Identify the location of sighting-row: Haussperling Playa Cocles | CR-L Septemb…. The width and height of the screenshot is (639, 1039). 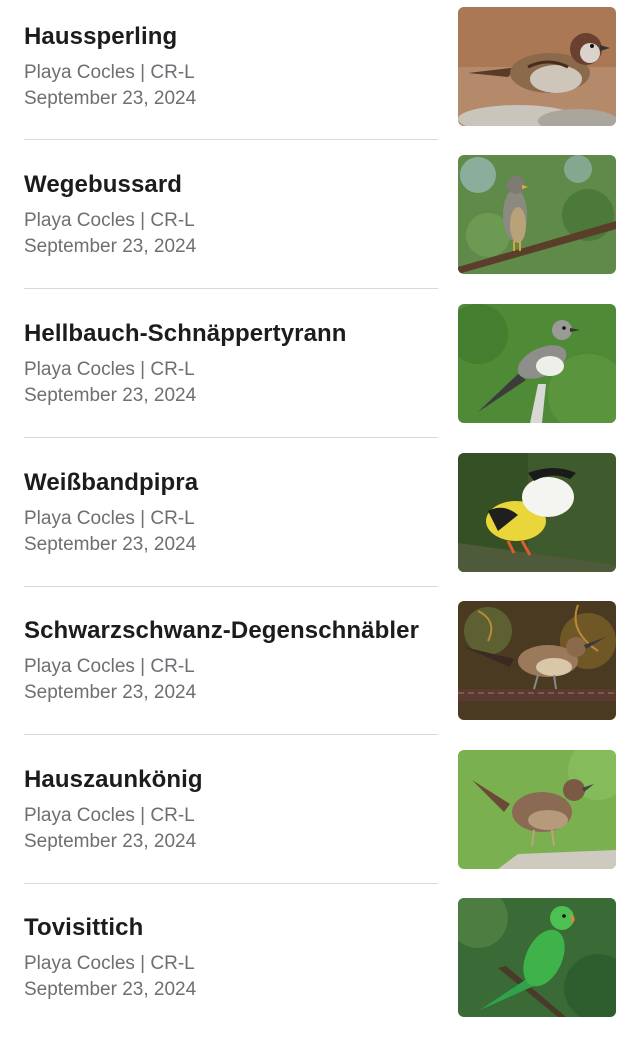
(319, 74).